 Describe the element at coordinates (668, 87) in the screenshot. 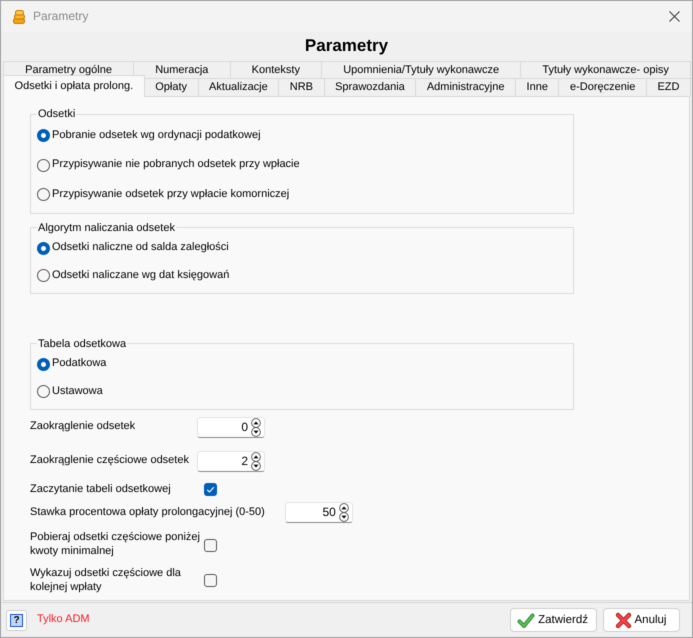

I see `tab: EZD` at that location.